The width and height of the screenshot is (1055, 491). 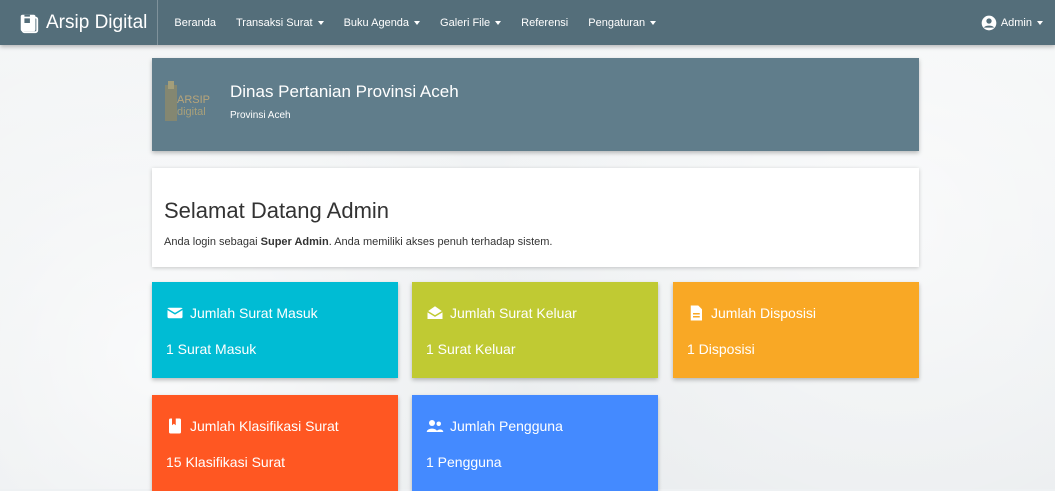 What do you see at coordinates (294, 242) in the screenshot?
I see `role-label: Super Admin` at bounding box center [294, 242].